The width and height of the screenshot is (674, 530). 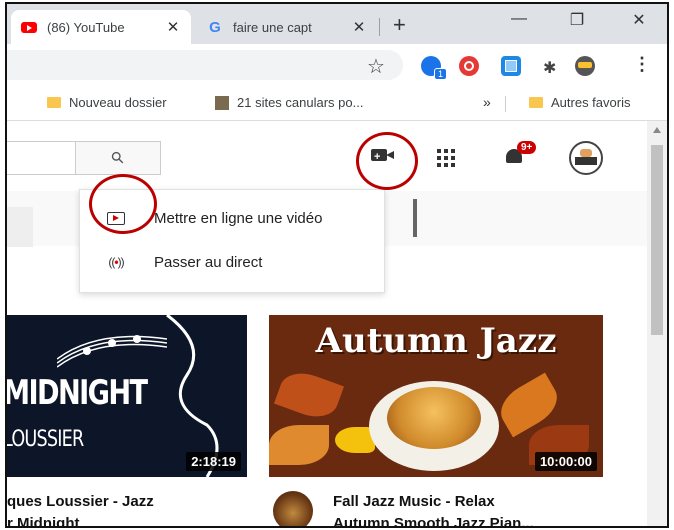 I want to click on video-duration: 10:00:00, so click(x=565, y=461).